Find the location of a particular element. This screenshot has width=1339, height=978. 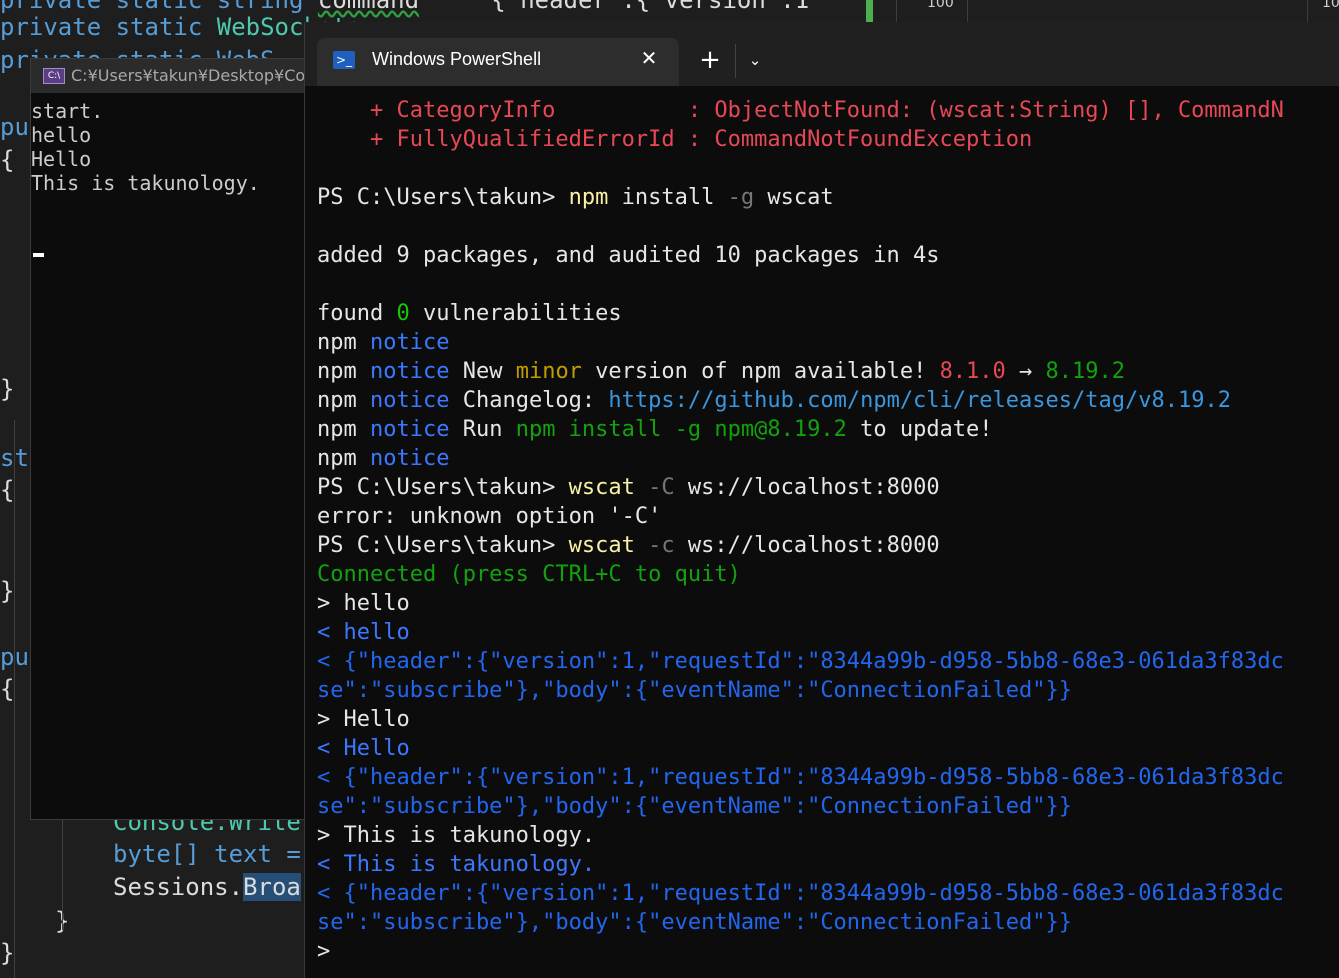

terminal-line: PS C:\Users\takun> npm install -g wscat is located at coordinates (575, 197).